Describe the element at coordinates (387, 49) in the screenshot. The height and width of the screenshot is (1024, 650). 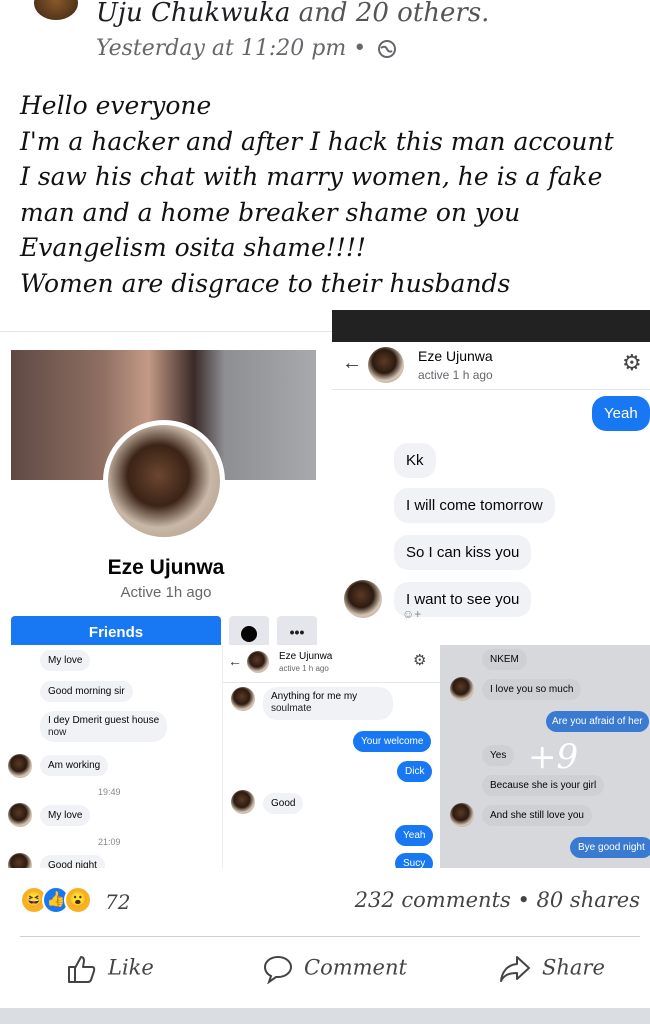
I see `globe-icon` at that location.